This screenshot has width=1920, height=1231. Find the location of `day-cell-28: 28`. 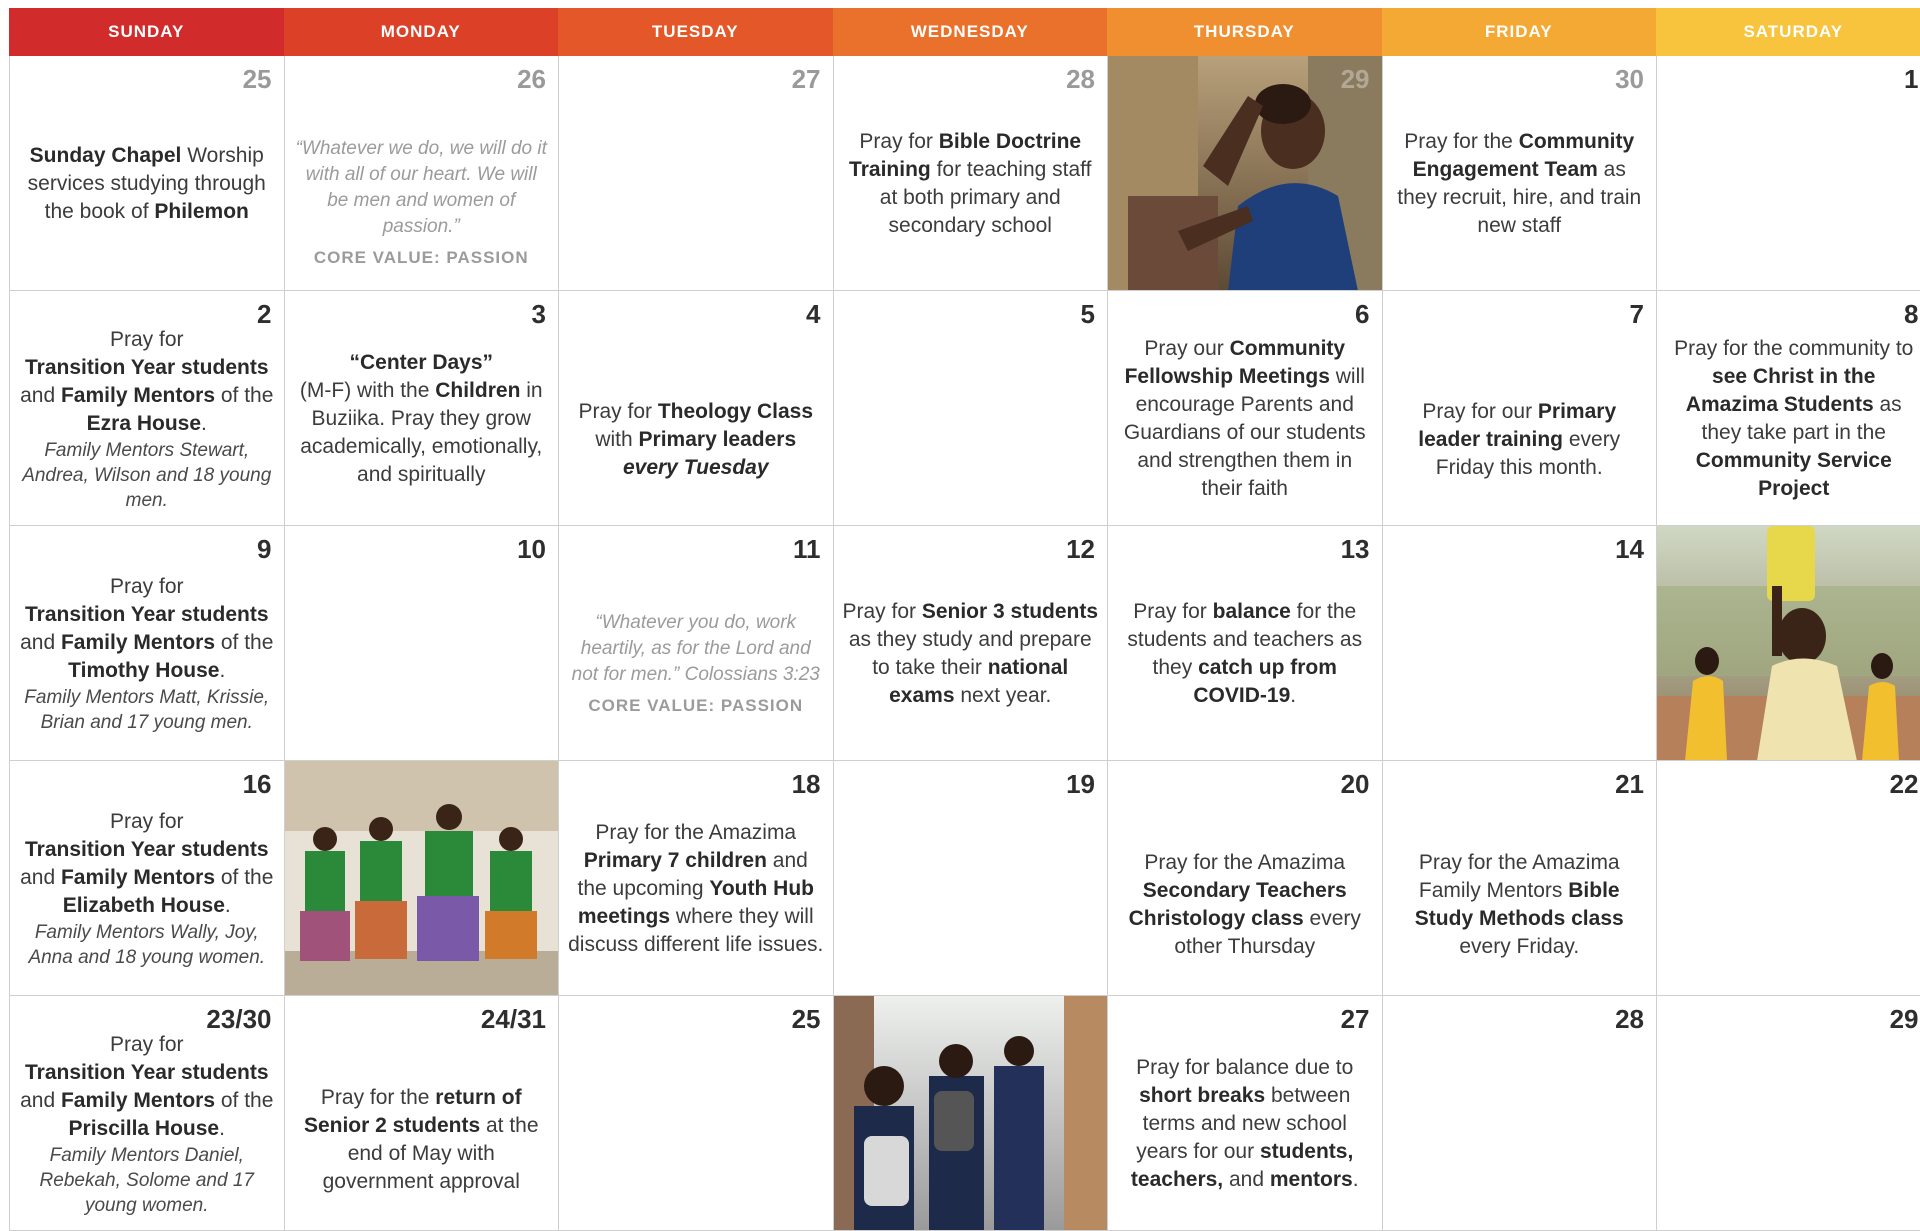

day-cell-28: 28 is located at coordinates (1519, 1113).